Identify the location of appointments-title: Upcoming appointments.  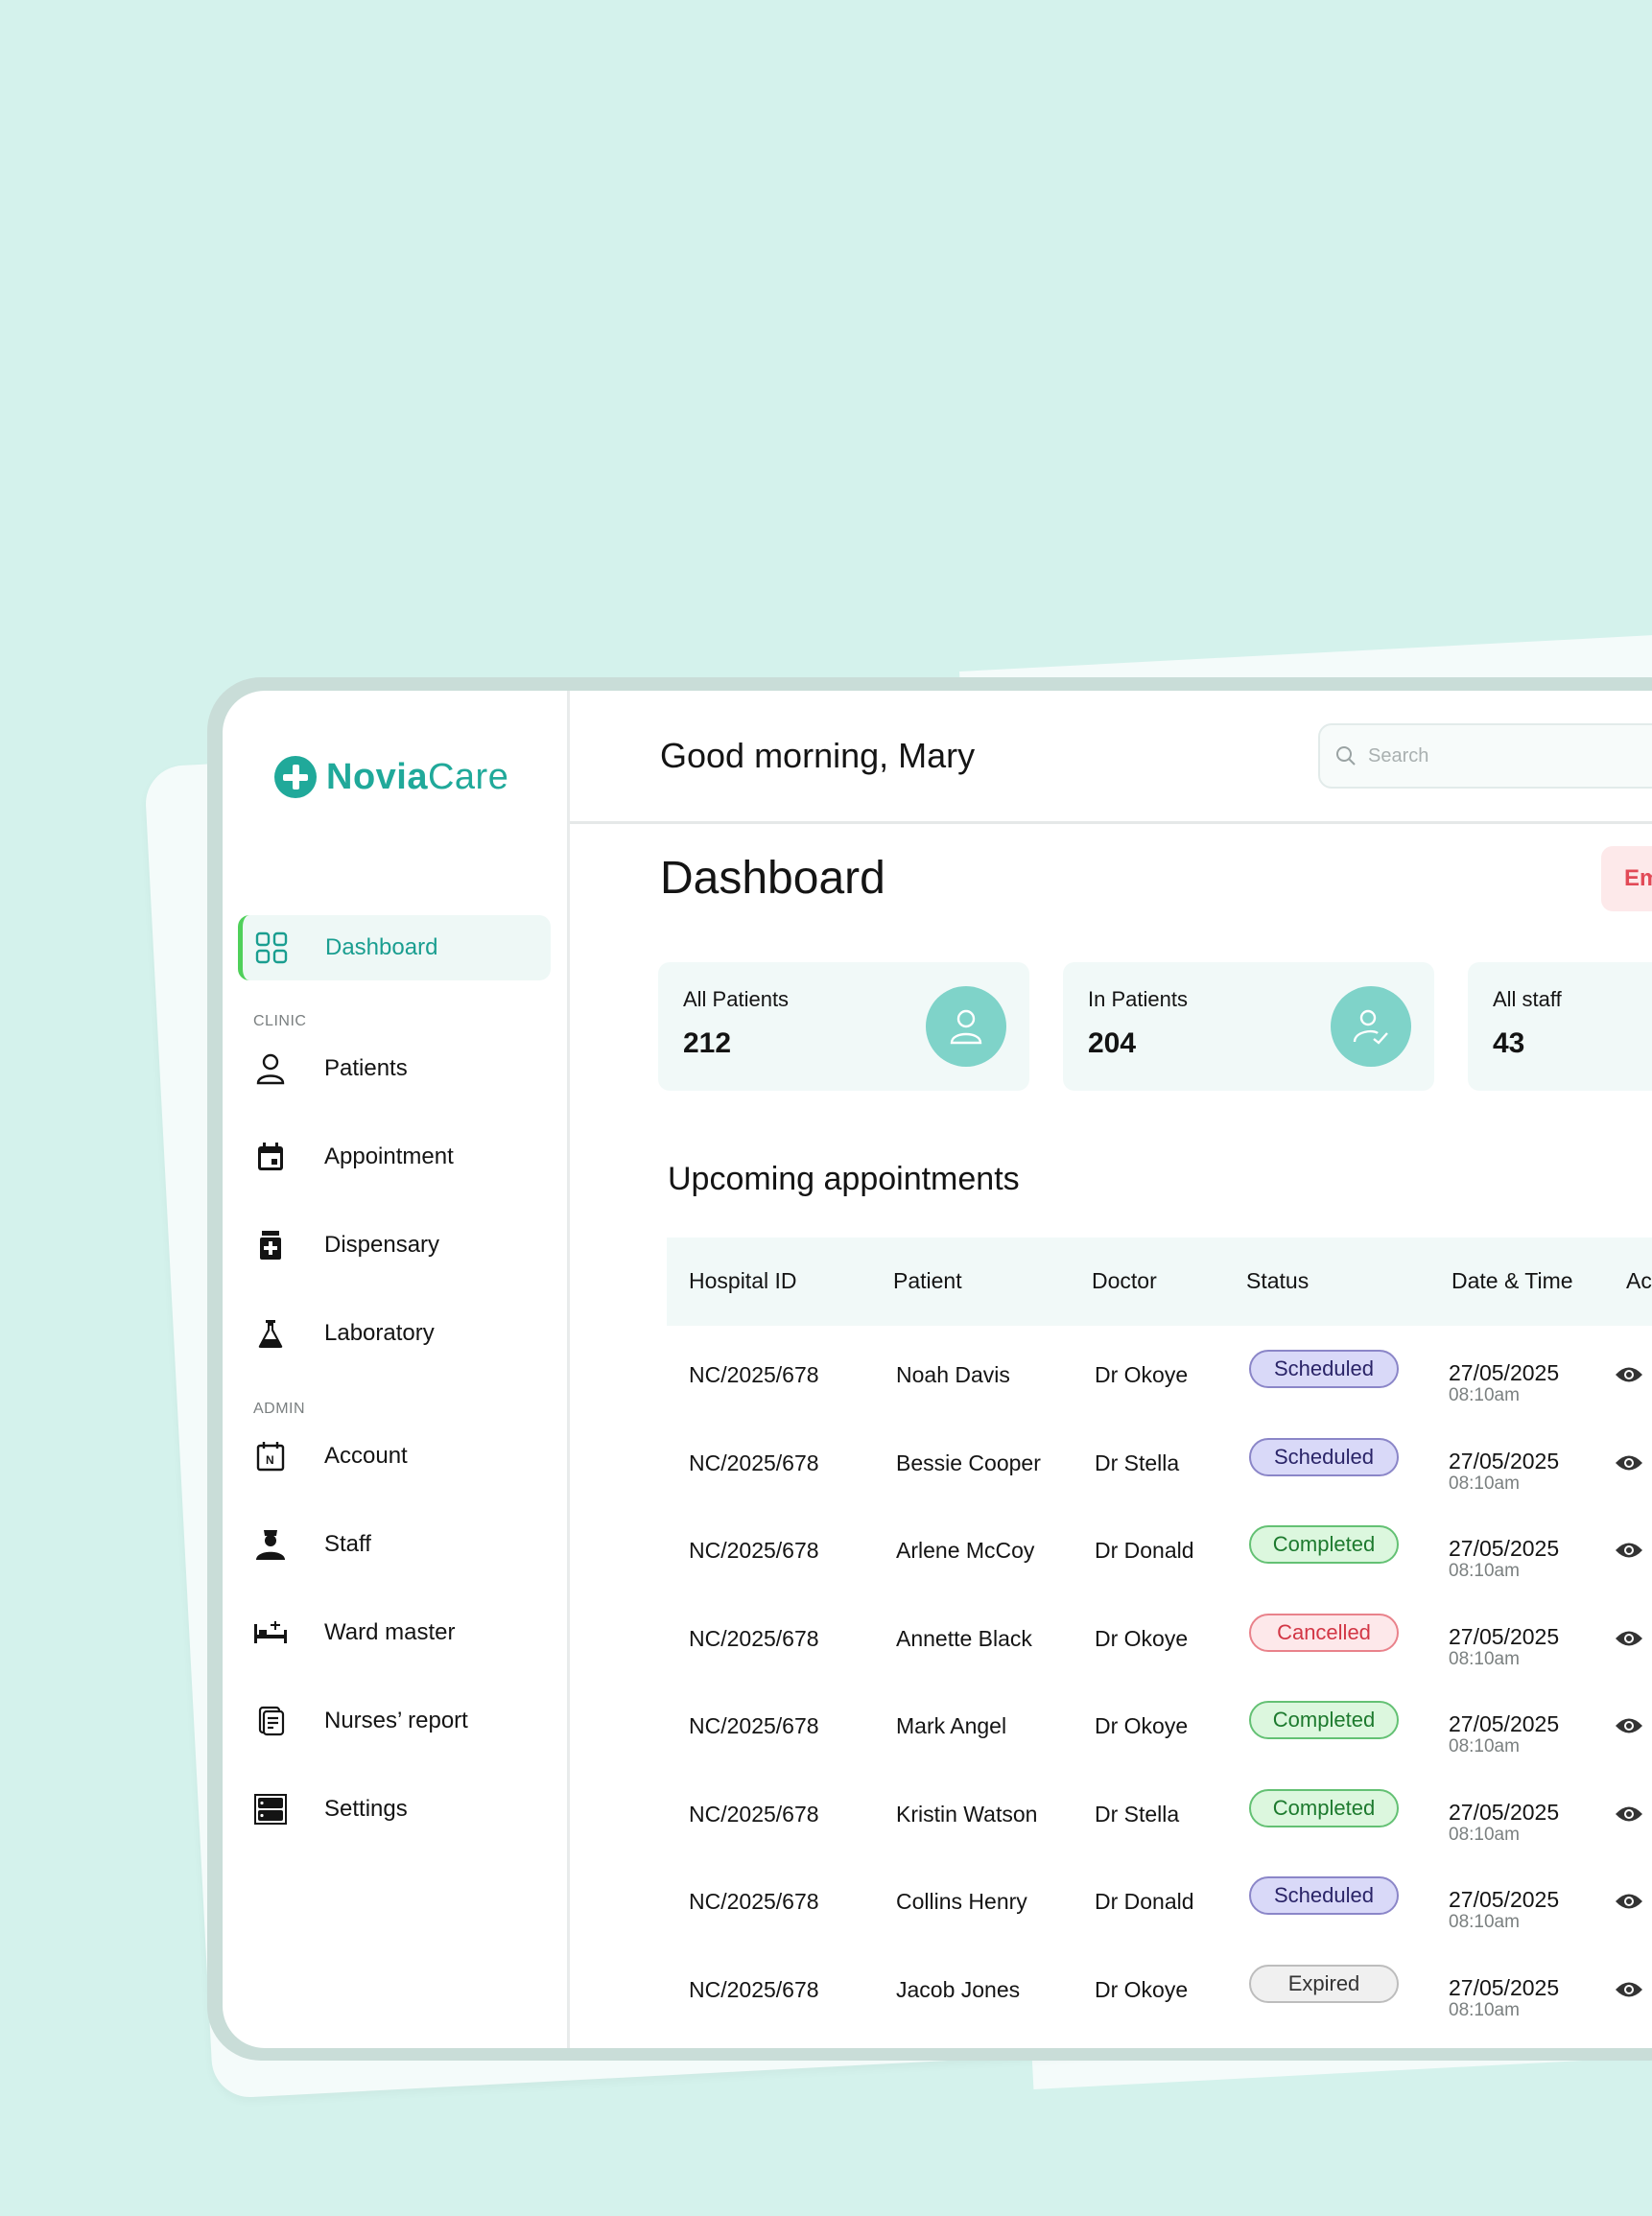
(844, 1179).